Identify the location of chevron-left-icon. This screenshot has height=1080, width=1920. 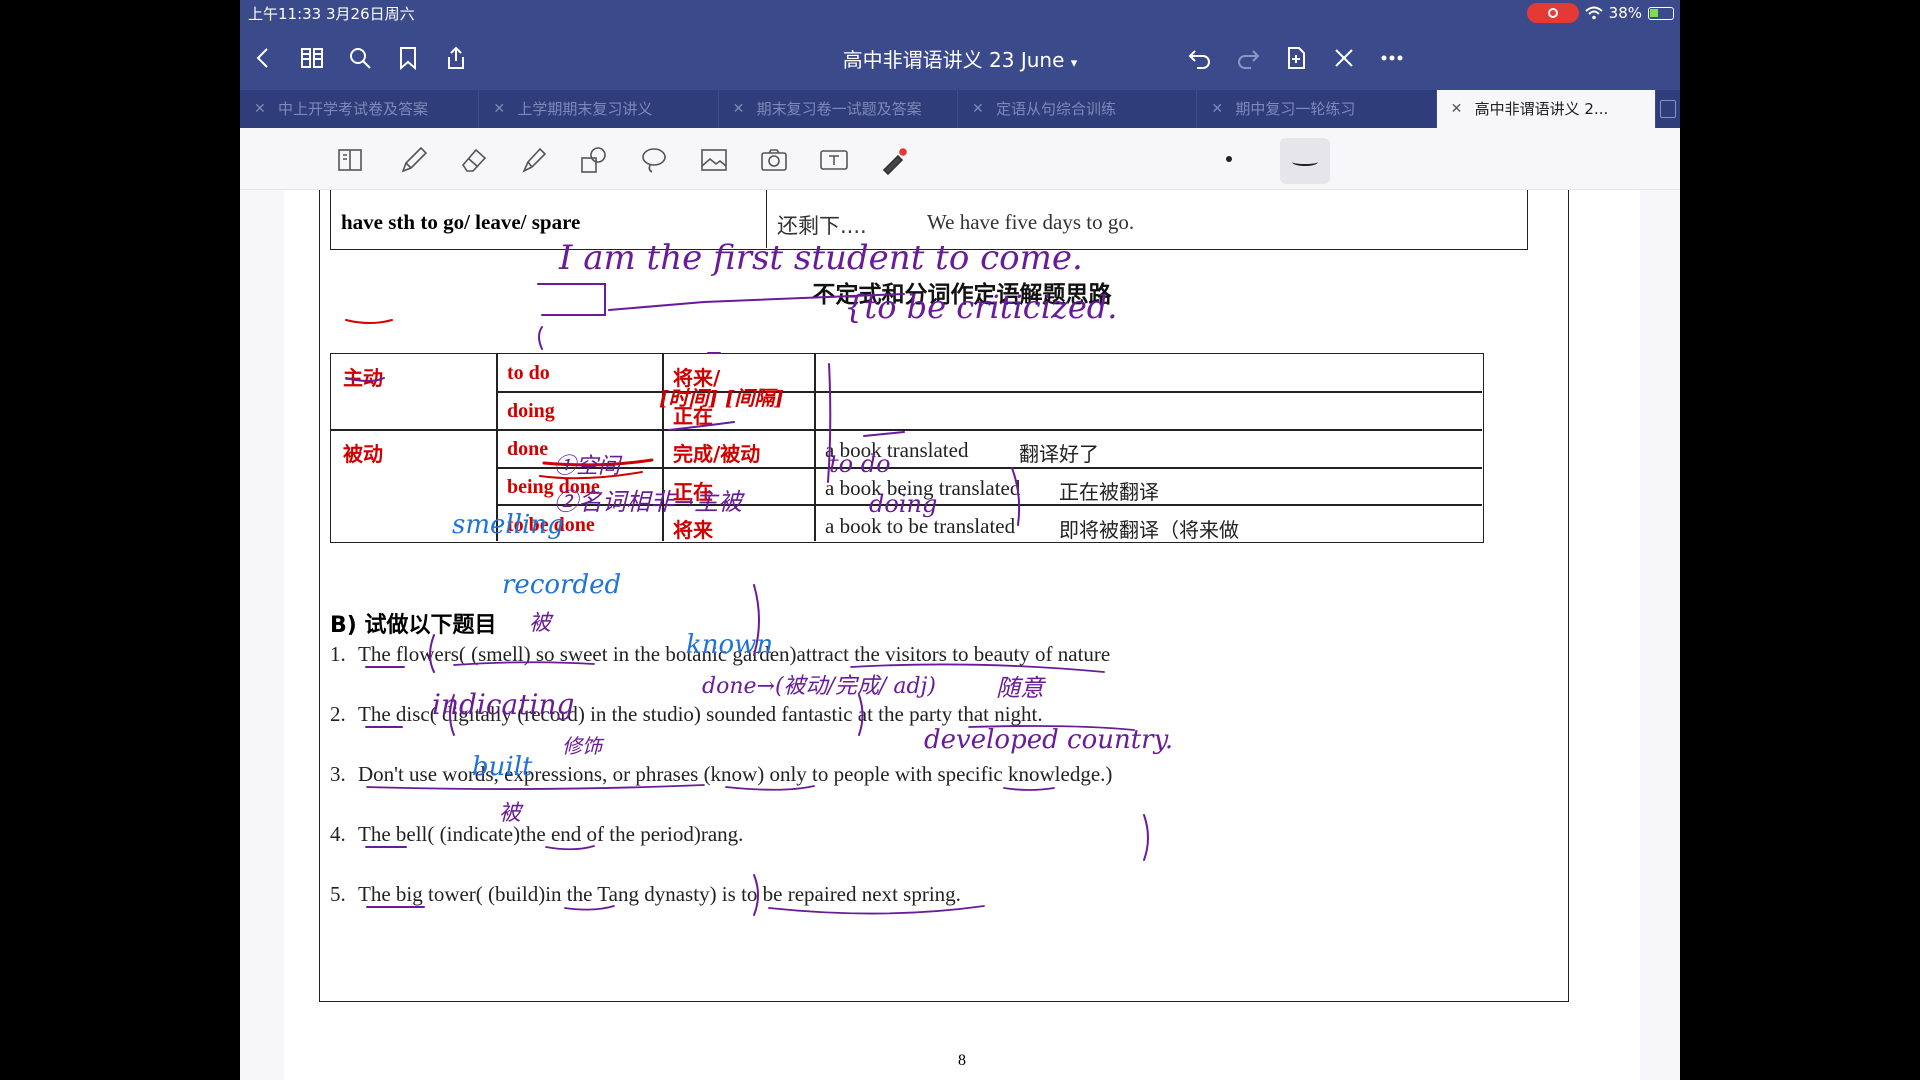
(262, 58).